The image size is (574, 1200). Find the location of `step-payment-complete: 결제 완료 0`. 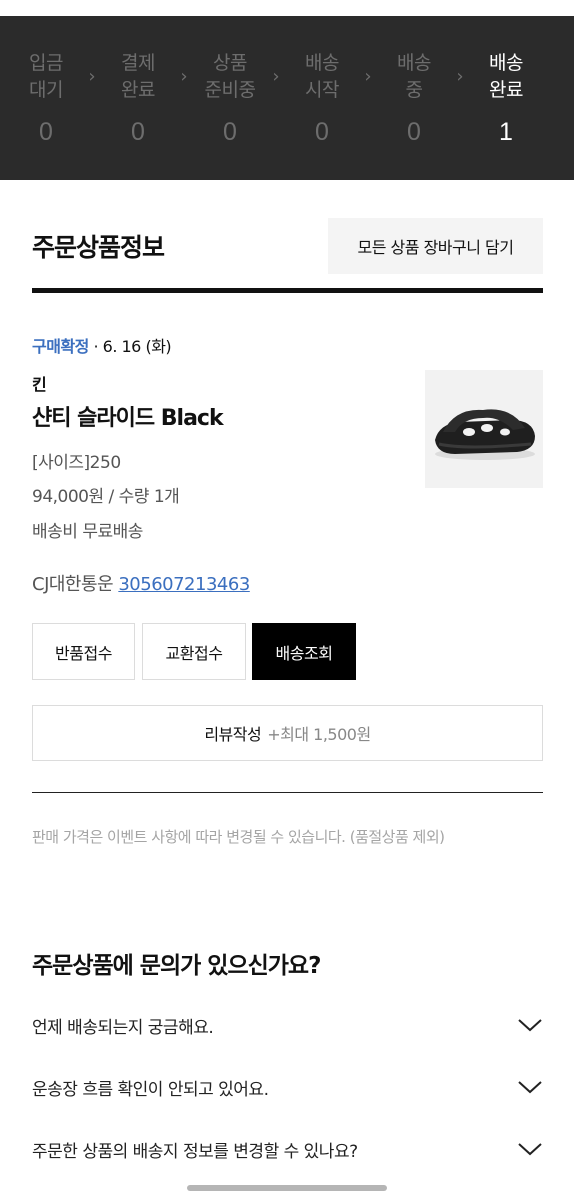

step-payment-complete: 결제 완료 0 is located at coordinates (138, 81).